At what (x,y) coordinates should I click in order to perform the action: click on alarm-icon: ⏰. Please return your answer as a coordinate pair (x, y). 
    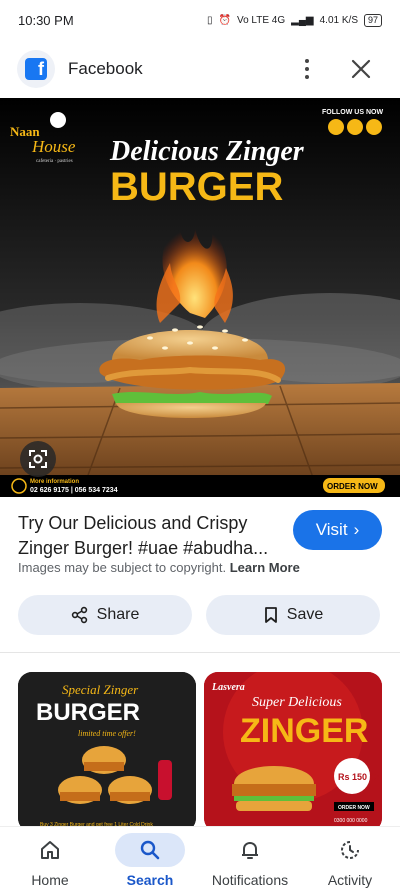
    Looking at the image, I should click on (224, 20).